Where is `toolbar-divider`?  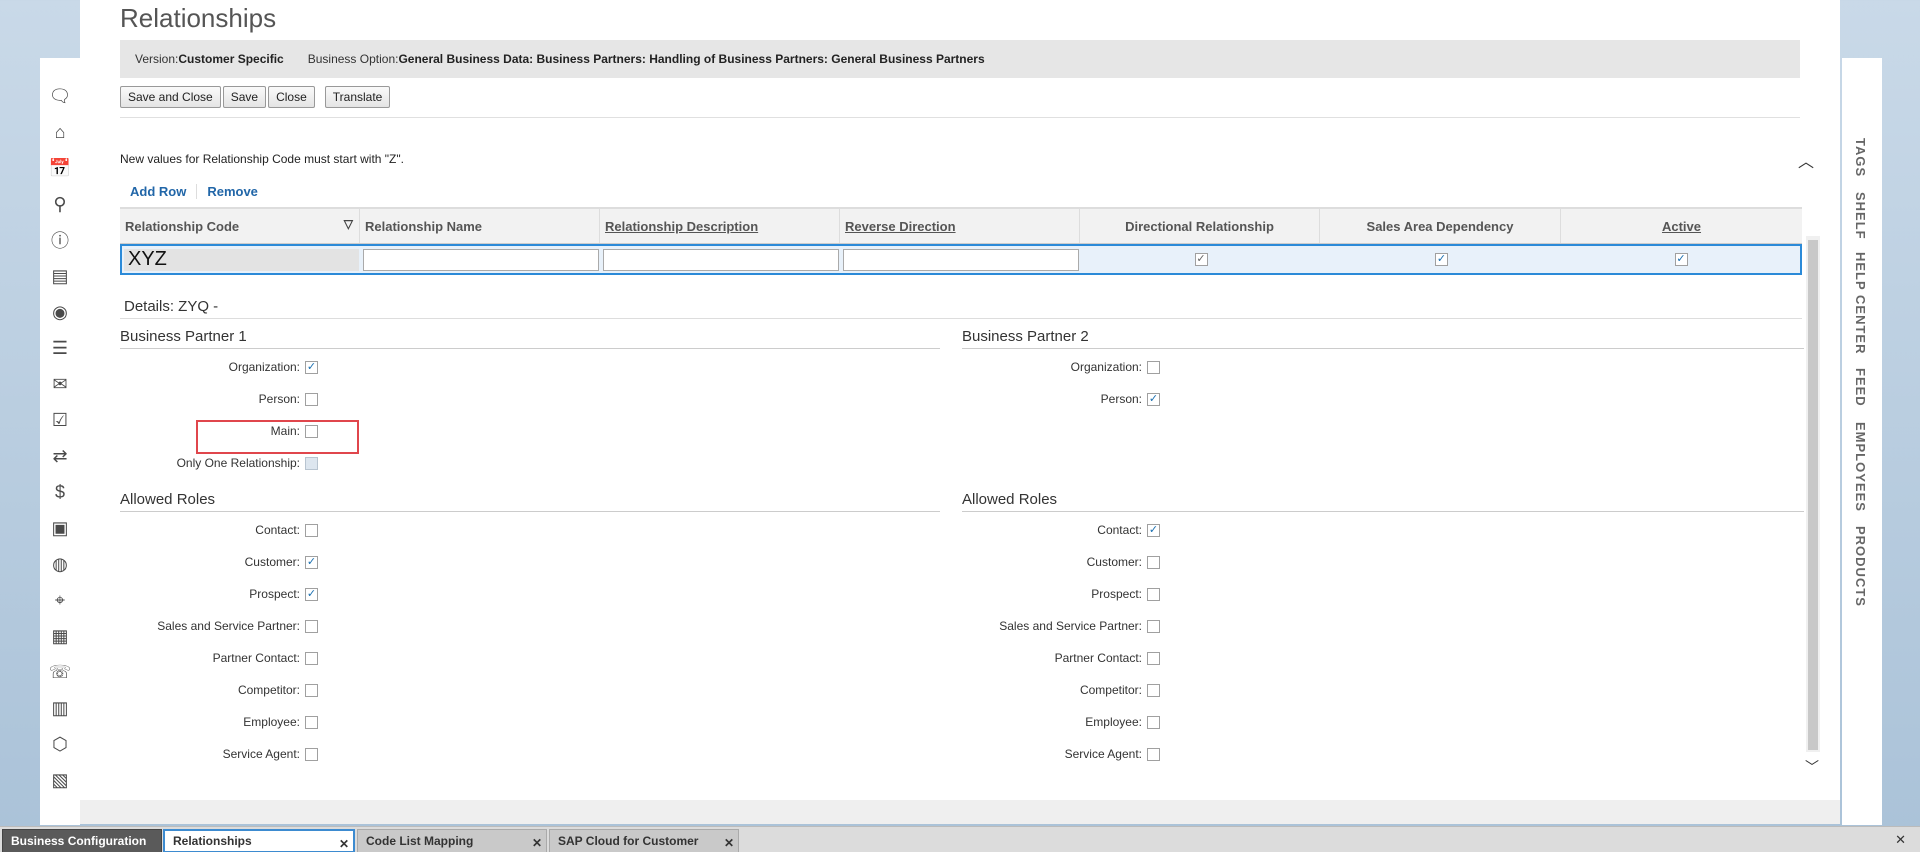 toolbar-divider is located at coordinates (960, 117).